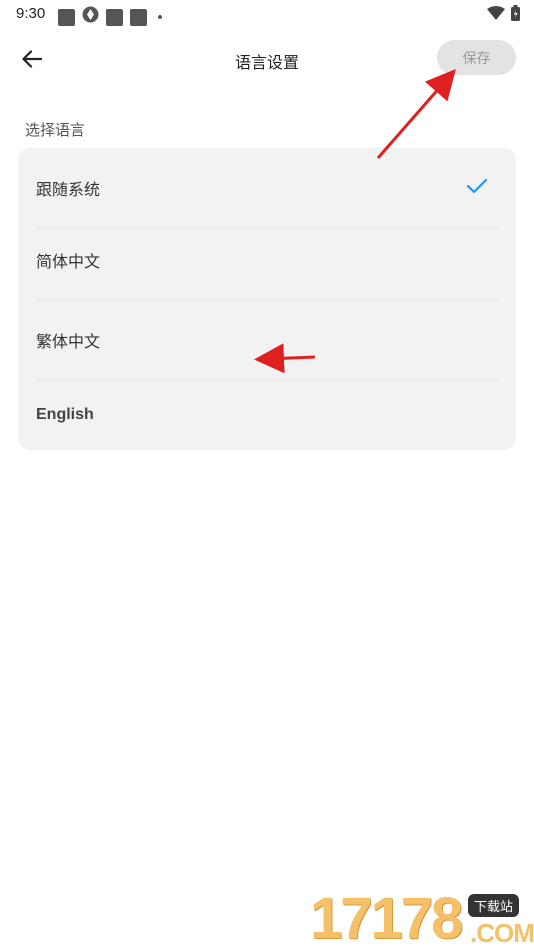 The width and height of the screenshot is (534, 951). I want to click on annotation-arrow-to-save, so click(416, 113).